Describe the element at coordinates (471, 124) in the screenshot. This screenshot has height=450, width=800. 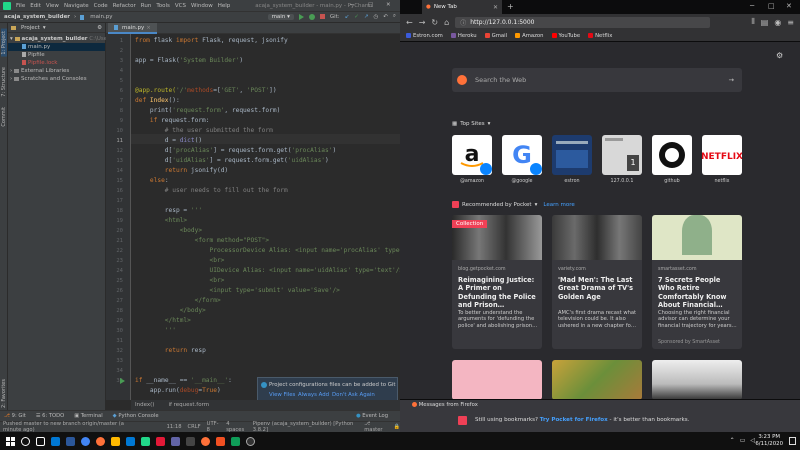
I see `top-sites-header: ▦ Top Sites ▾` at that location.